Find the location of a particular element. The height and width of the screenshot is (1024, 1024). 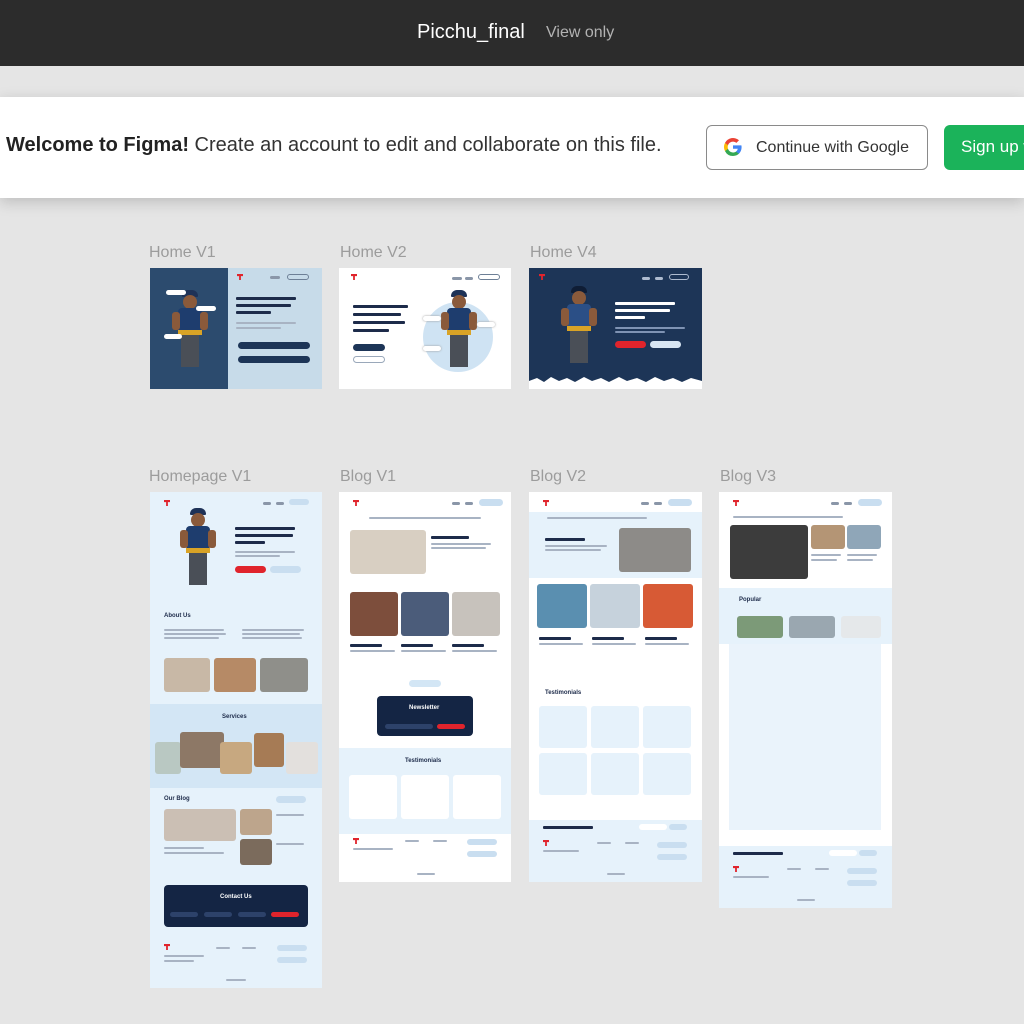

frame-title-homepage-v1: Homepage V1 is located at coordinates (200, 476).